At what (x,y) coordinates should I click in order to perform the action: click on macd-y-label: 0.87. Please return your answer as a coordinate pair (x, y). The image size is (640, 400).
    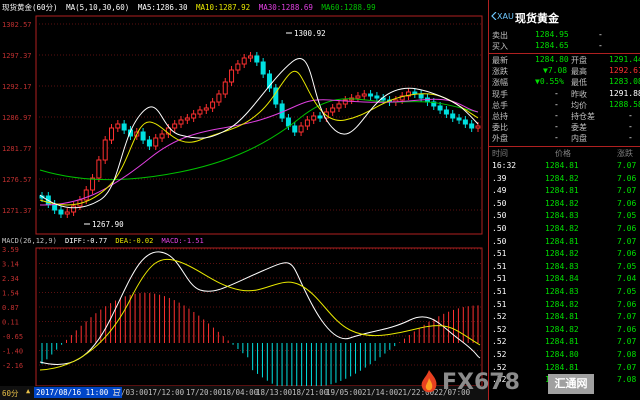
    Looking at the image, I should click on (10, 308).